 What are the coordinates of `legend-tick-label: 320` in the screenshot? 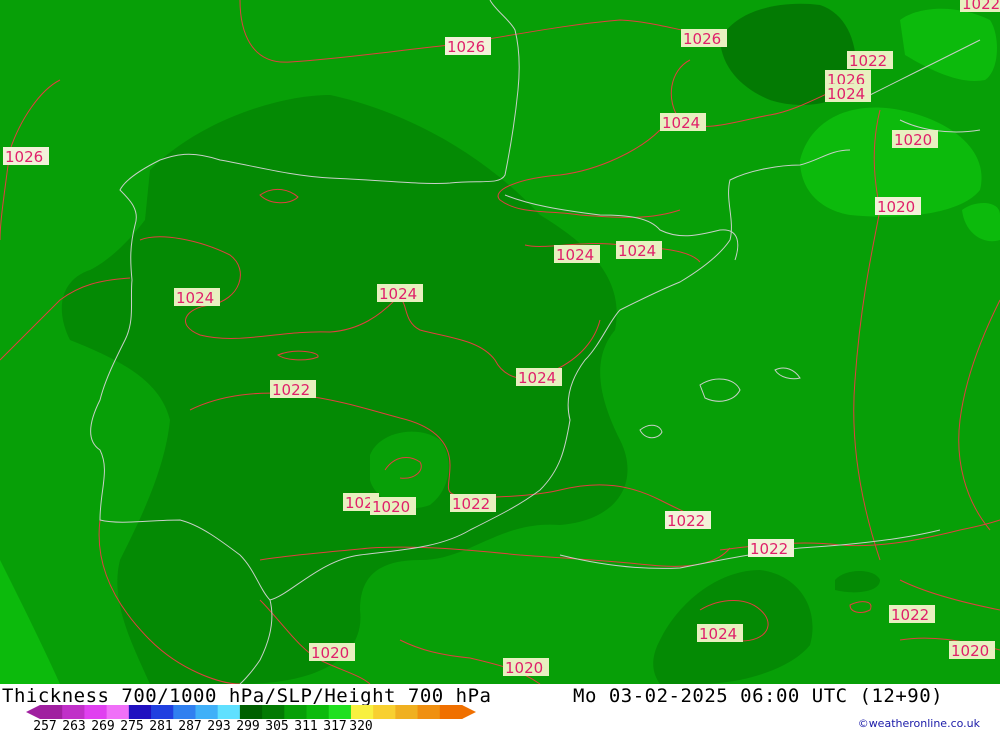 It's located at (361, 726).